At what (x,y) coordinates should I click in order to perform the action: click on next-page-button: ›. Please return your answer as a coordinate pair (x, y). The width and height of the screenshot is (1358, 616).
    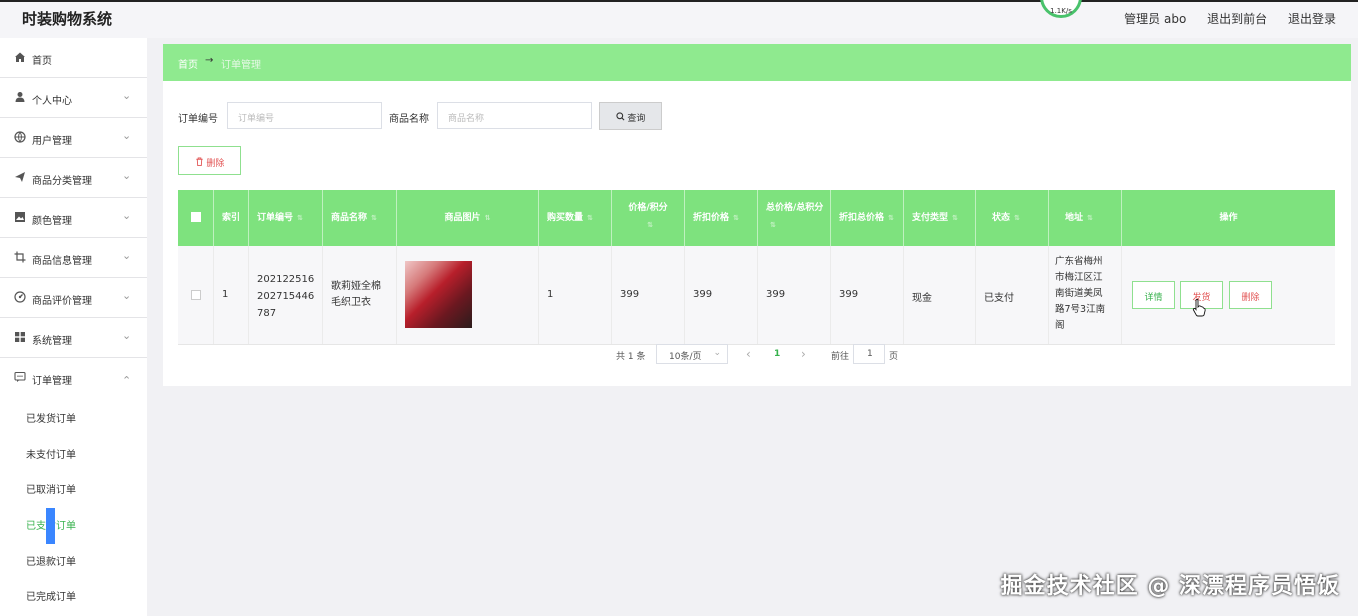
    Looking at the image, I should click on (803, 354).